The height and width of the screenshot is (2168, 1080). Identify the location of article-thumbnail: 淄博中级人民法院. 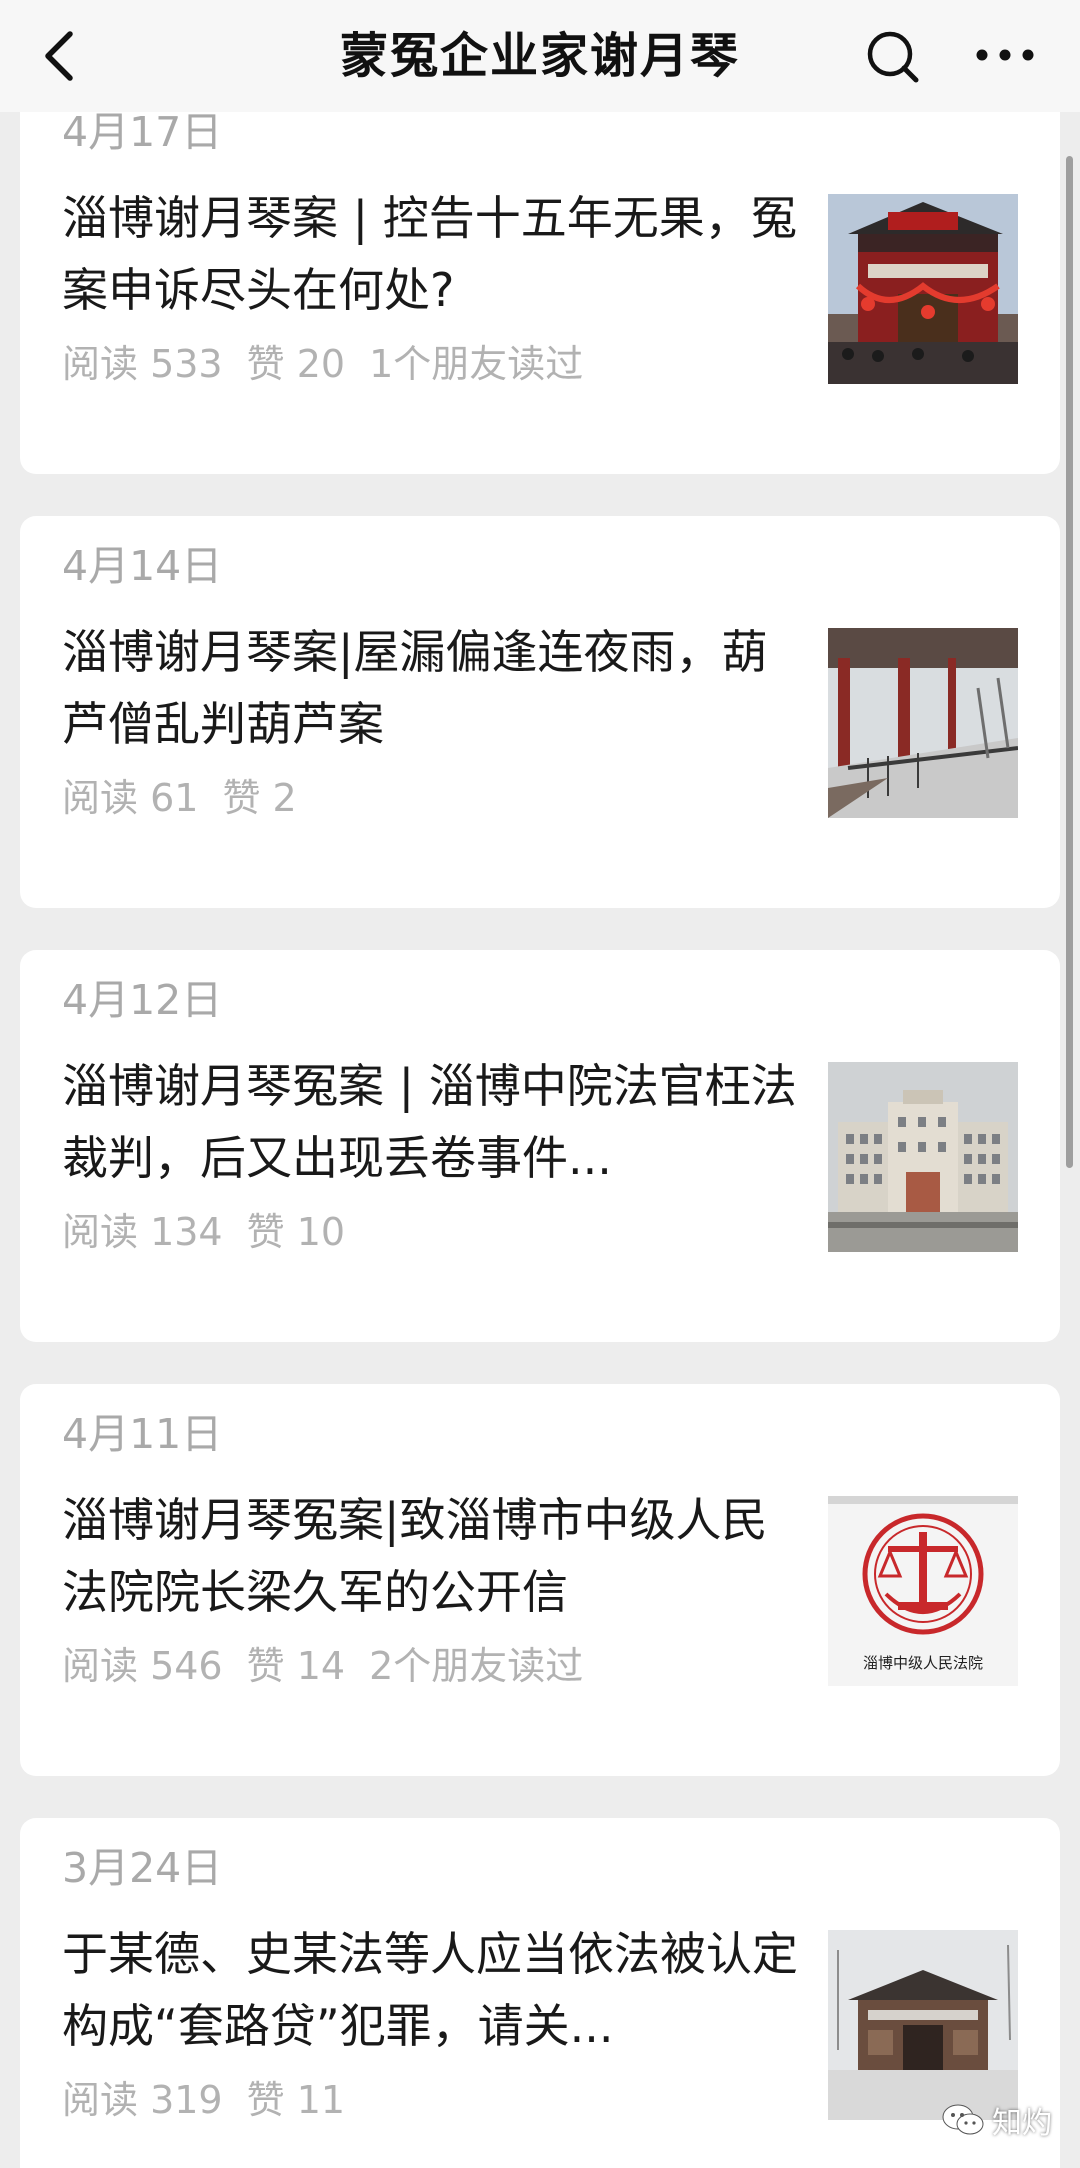
(923, 1591).